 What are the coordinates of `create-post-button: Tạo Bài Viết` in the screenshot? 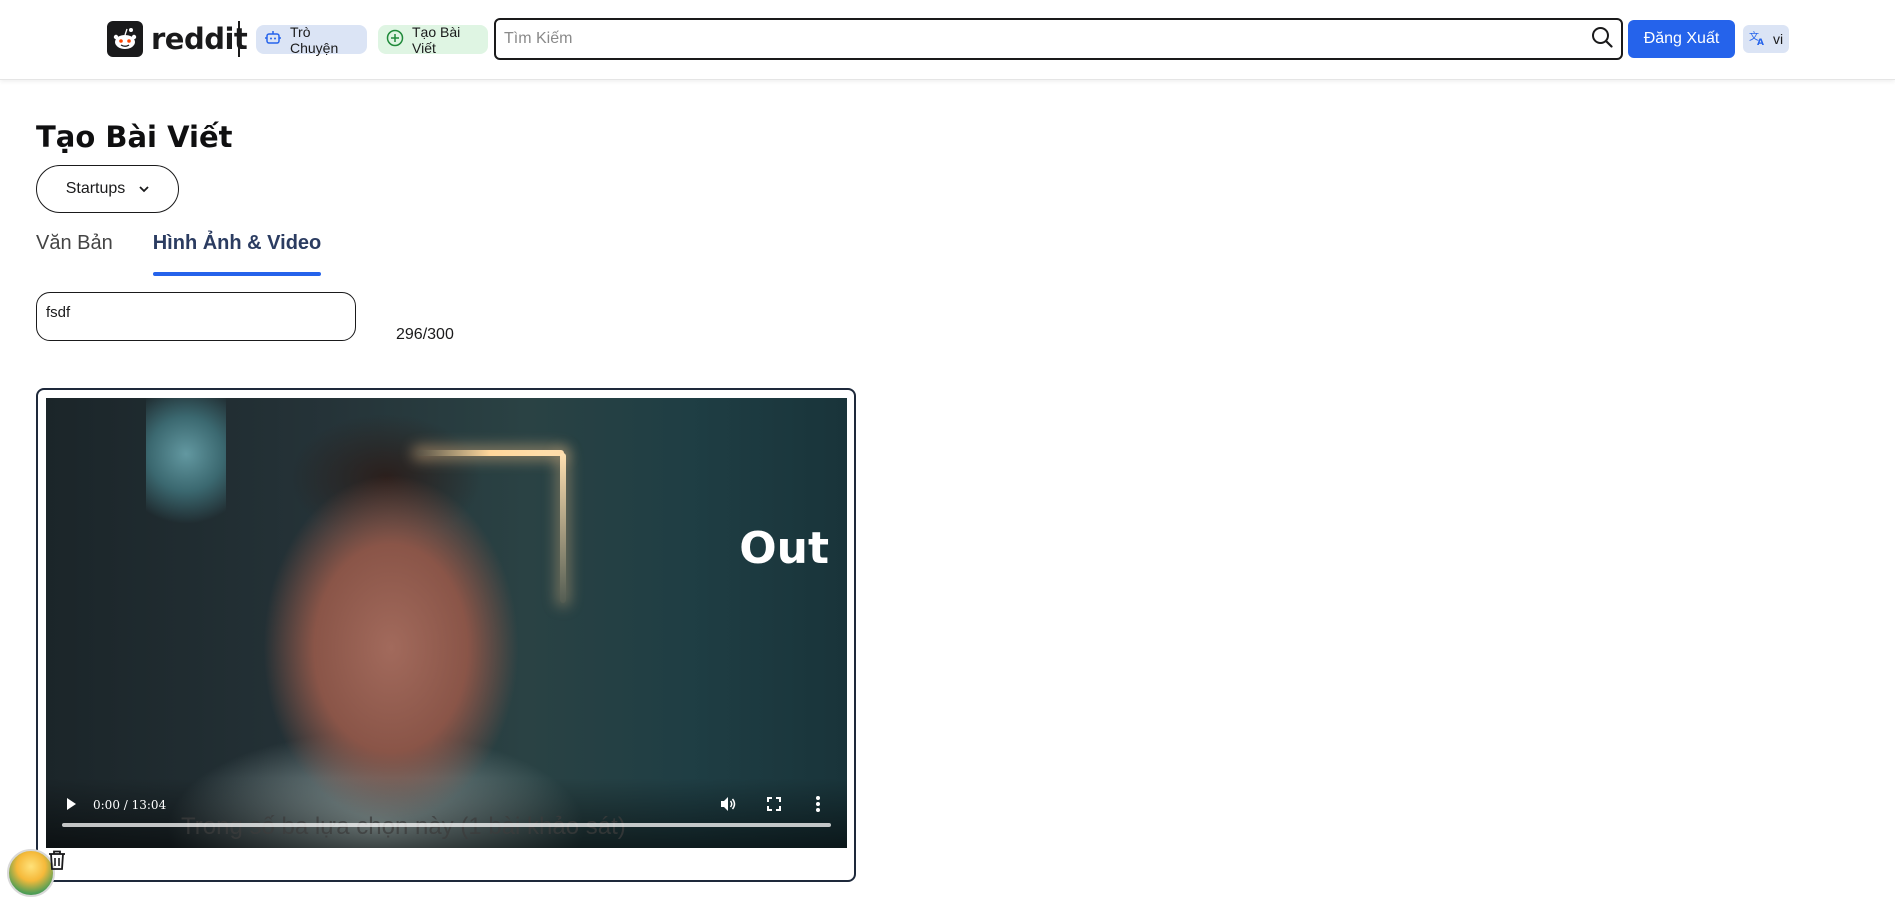 It's located at (433, 39).